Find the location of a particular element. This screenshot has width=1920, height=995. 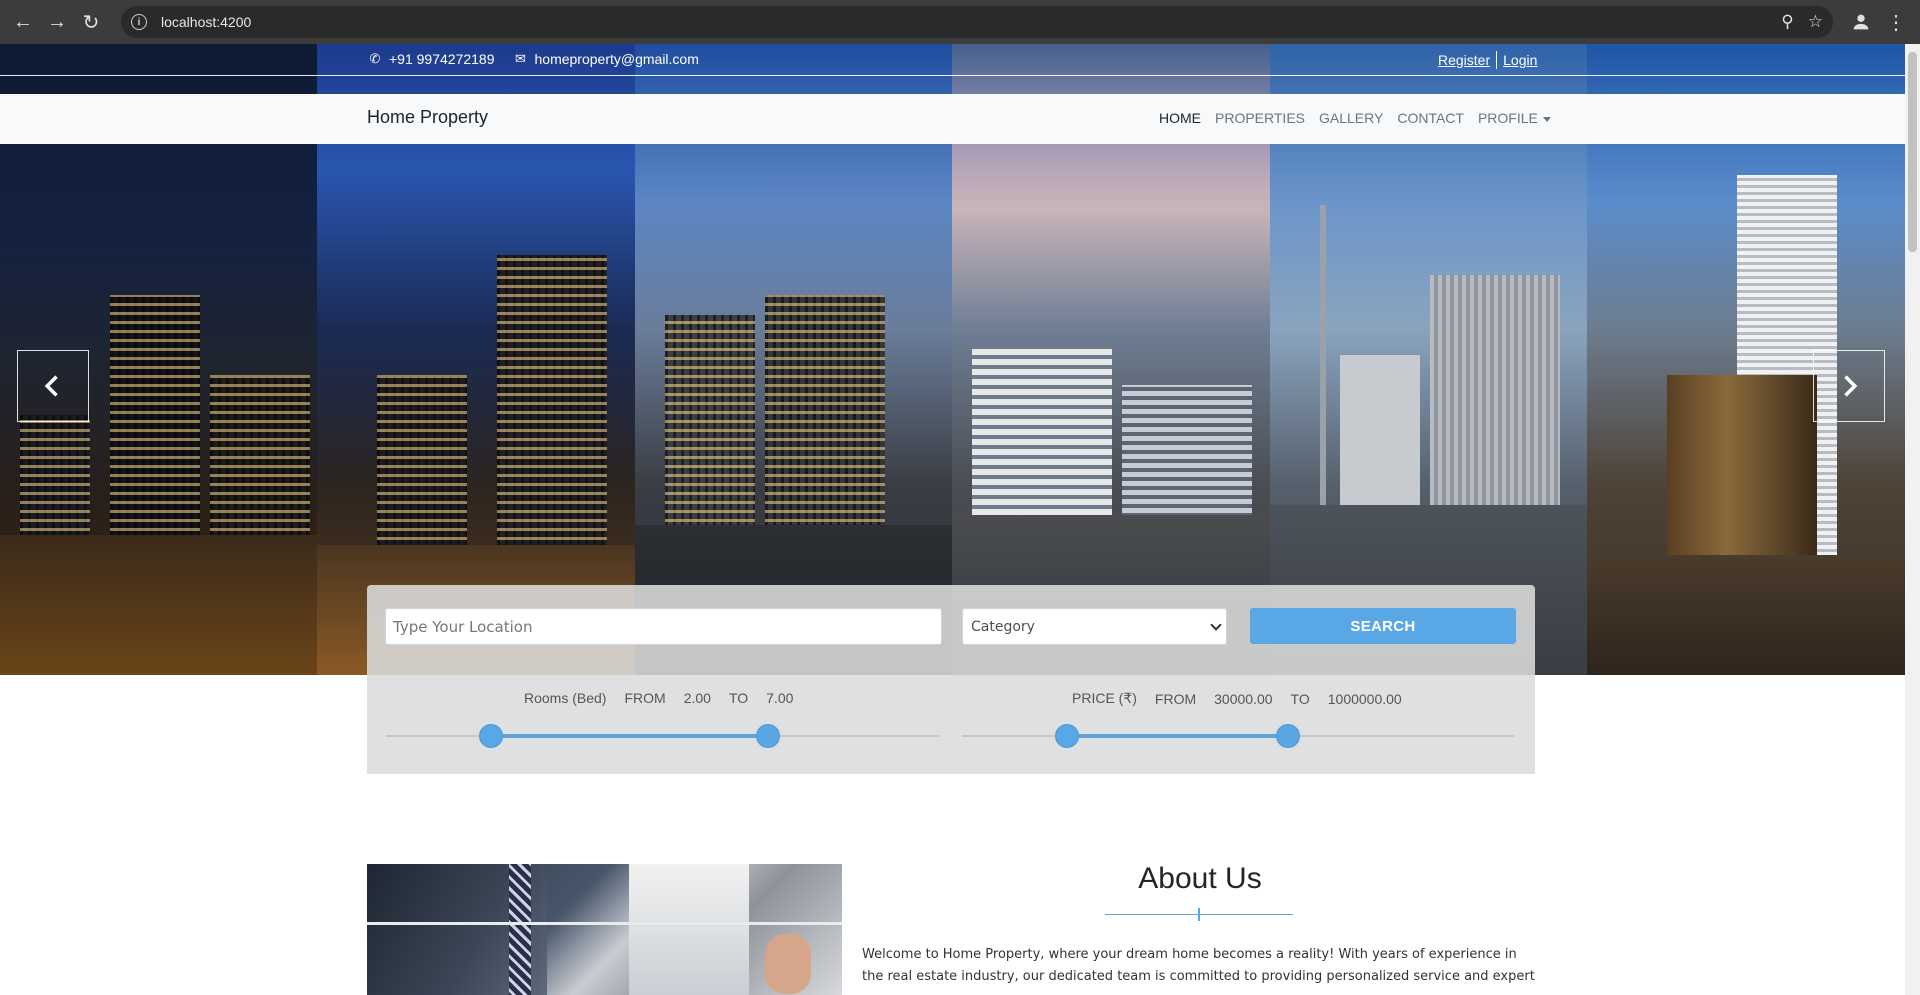

email-address: homeproperty@gmail.com is located at coordinates (617, 59).